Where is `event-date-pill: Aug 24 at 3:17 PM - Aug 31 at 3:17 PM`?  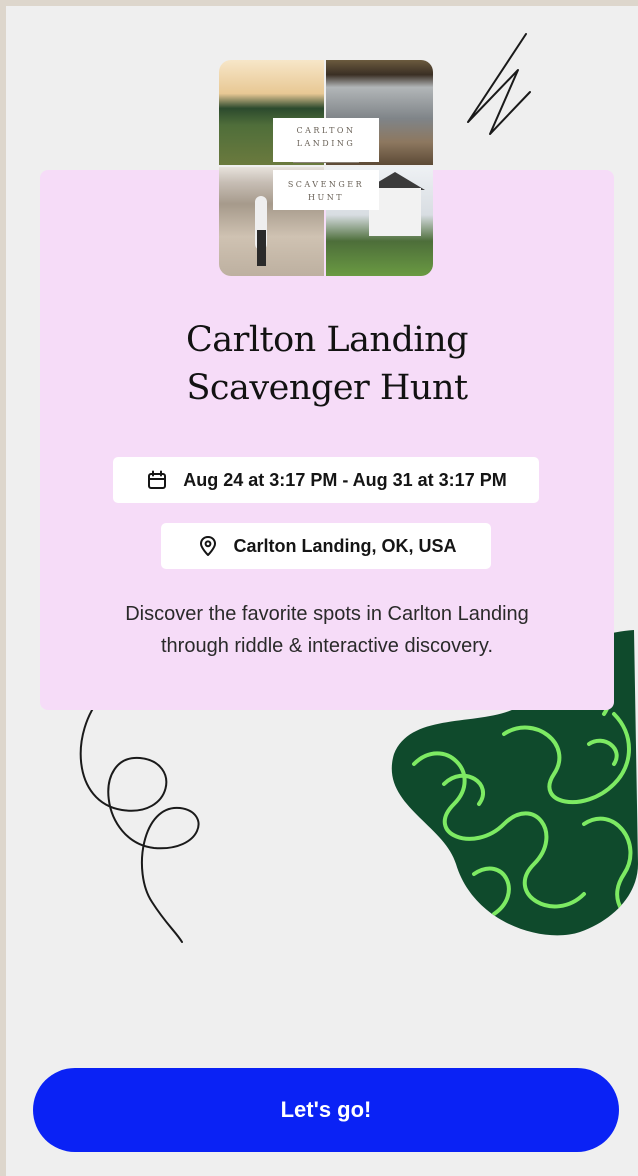 event-date-pill: Aug 24 at 3:17 PM - Aug 31 at 3:17 PM is located at coordinates (326, 480).